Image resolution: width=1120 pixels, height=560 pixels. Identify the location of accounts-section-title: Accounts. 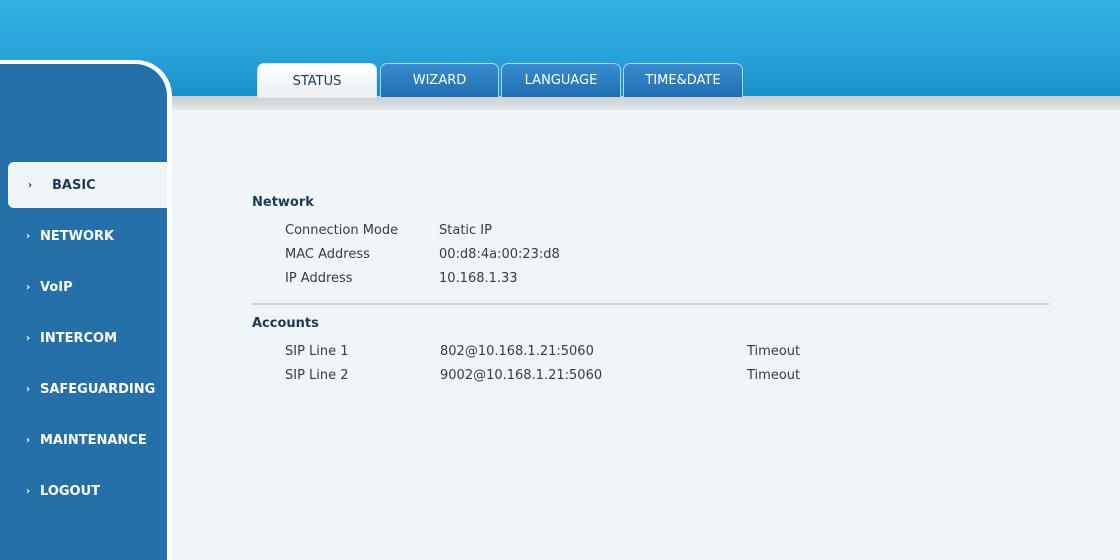
(285, 323).